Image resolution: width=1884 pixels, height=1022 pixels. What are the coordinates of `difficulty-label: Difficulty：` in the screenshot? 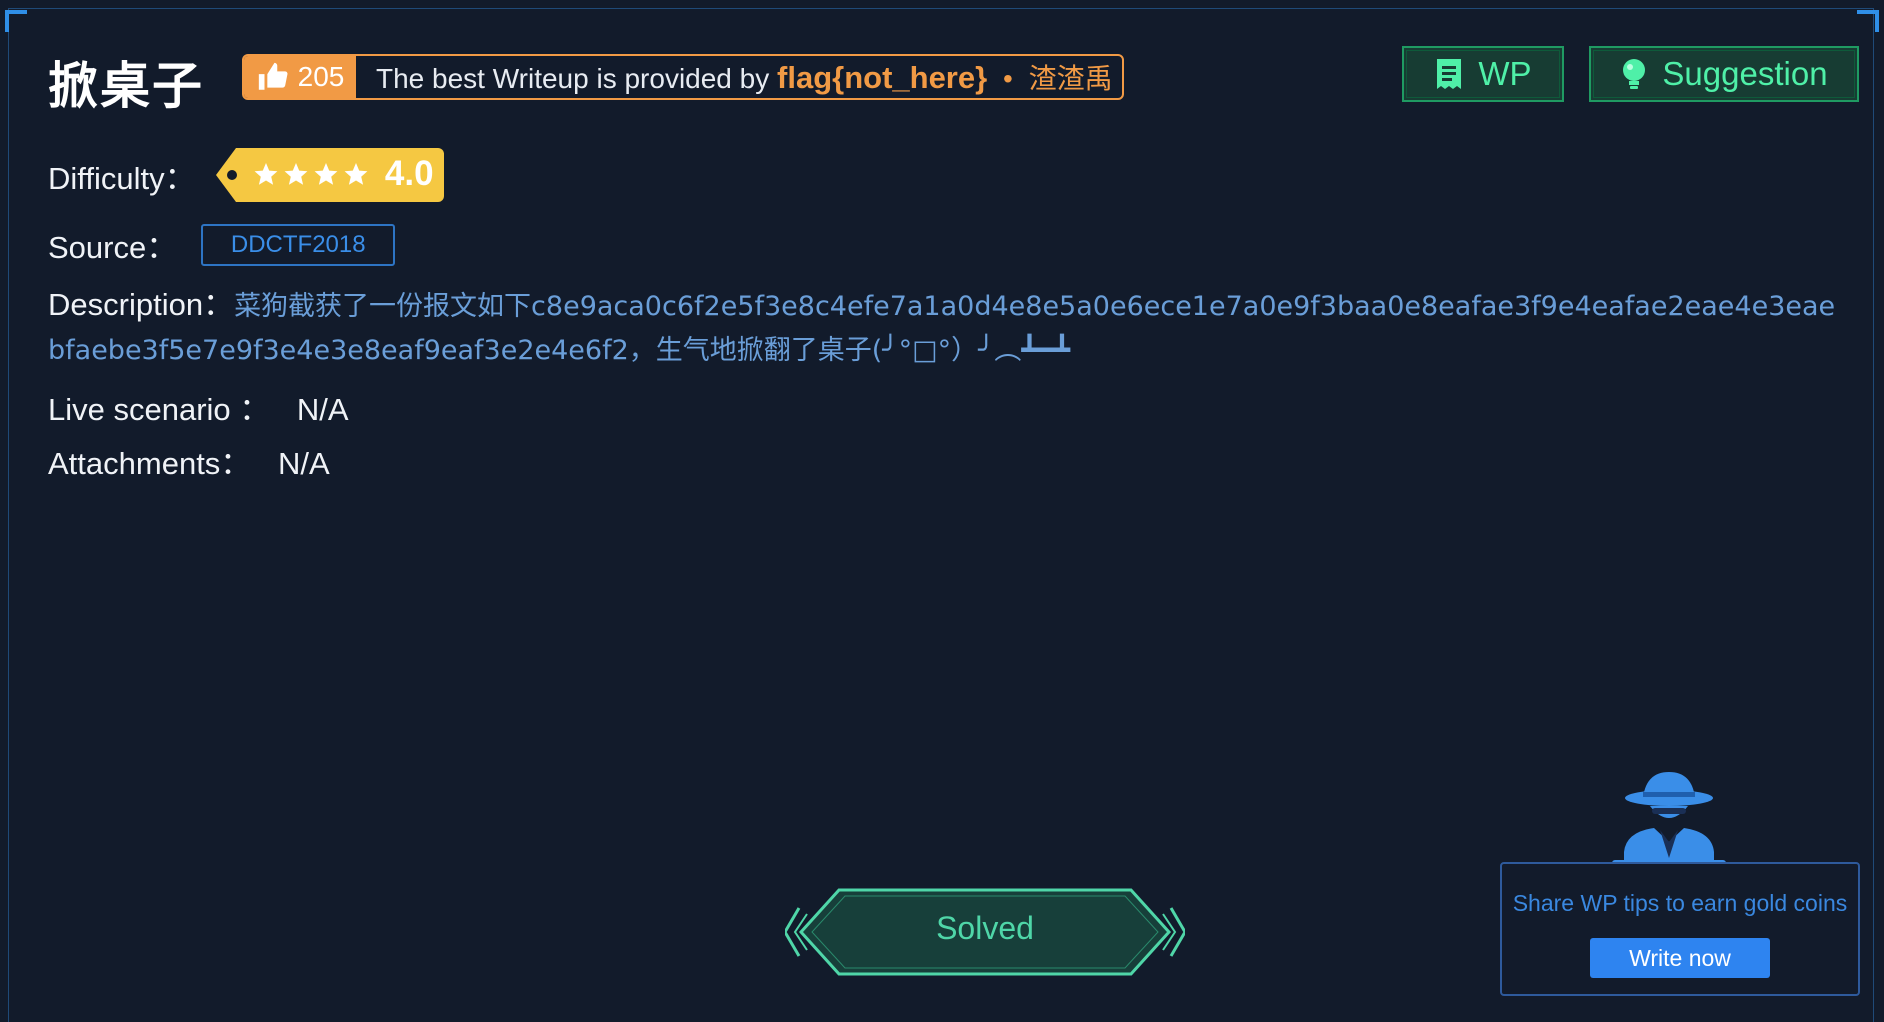 It's located at (122, 178).